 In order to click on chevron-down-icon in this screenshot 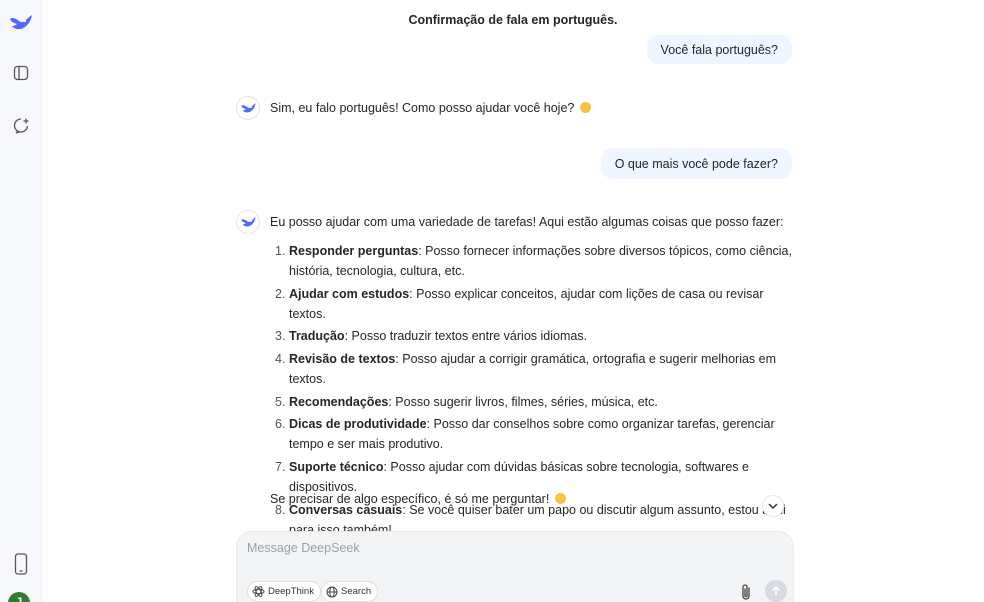, I will do `click(773, 506)`.